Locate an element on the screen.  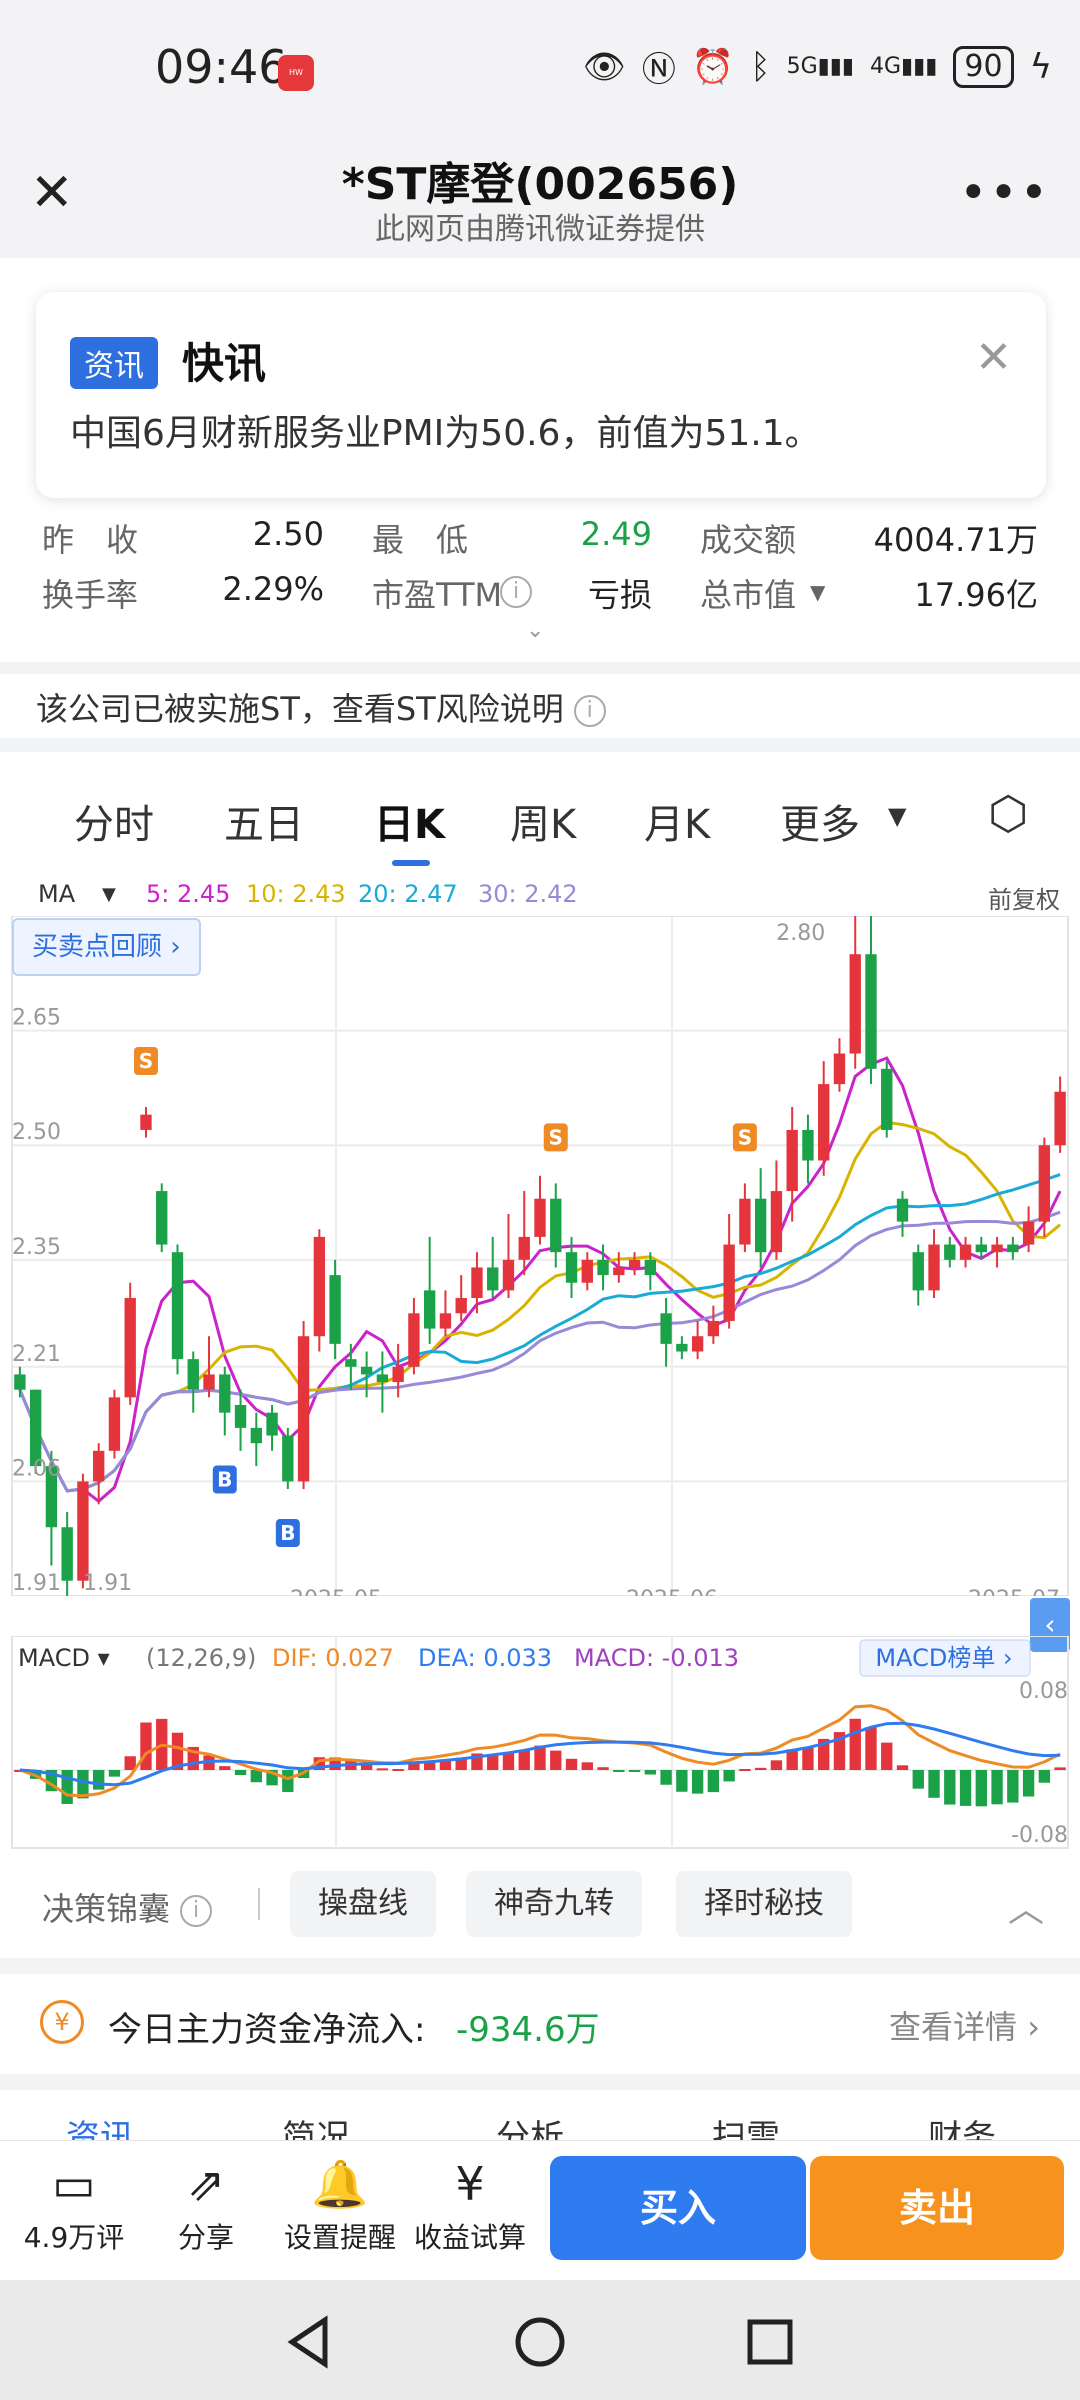
share-icon: ⇗ is located at coordinates (206, 2184).